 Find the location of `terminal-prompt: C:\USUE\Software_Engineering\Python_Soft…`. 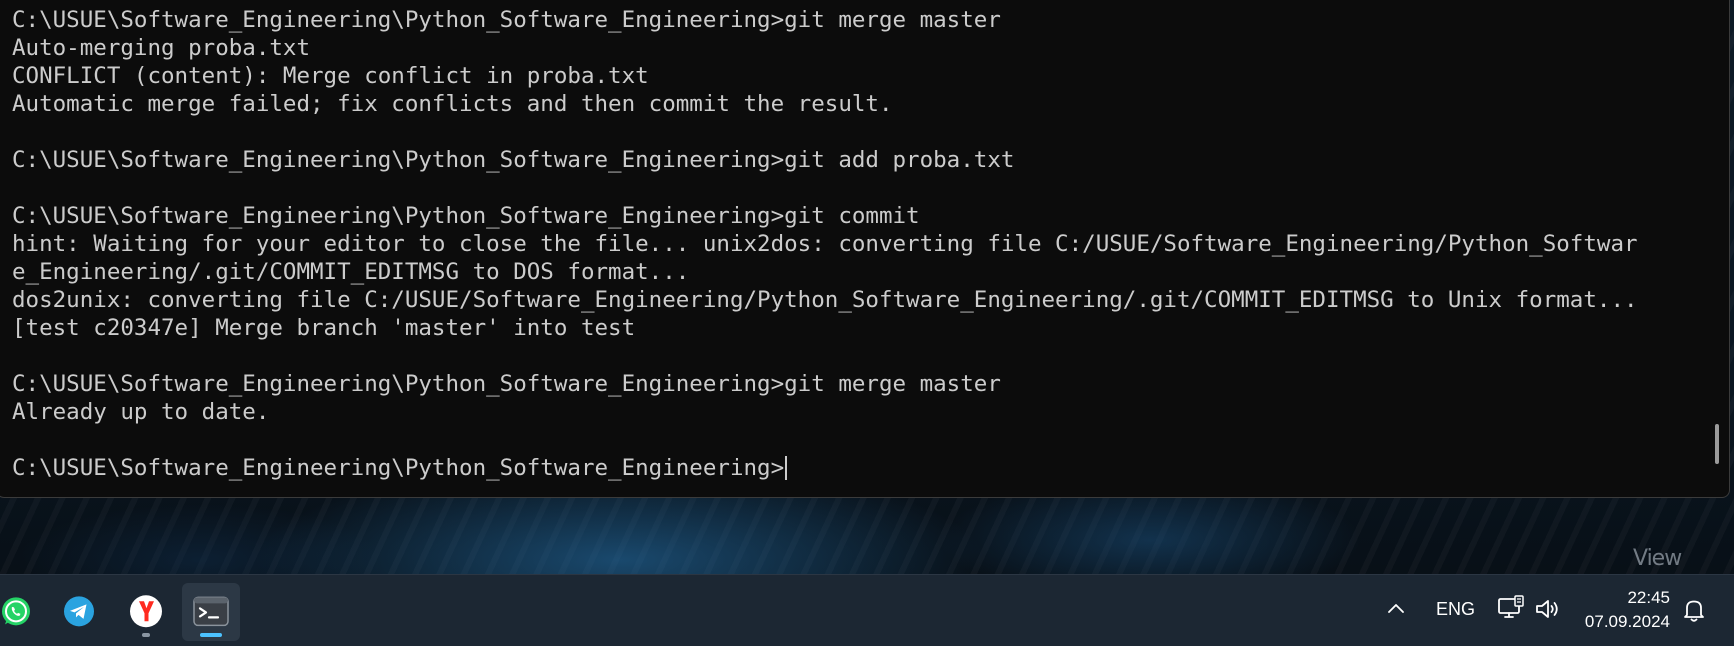

terminal-prompt: C:\USUE\Software_Engineering\Python_Soft… is located at coordinates (398, 468).